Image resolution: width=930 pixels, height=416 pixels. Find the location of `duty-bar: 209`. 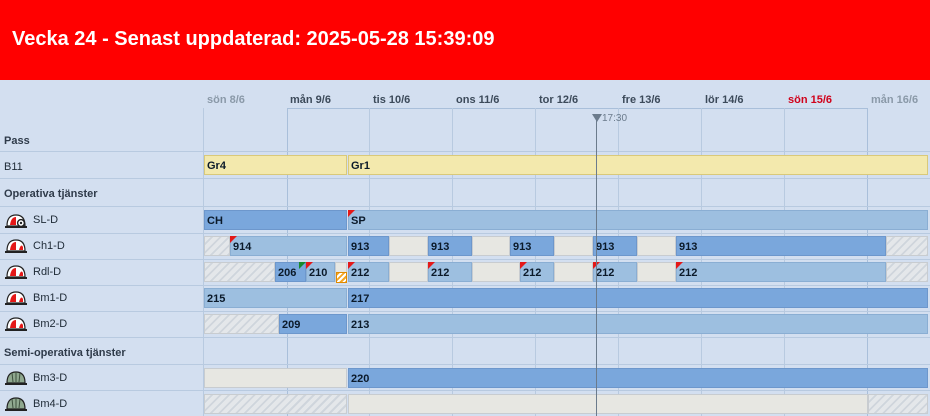

duty-bar: 209 is located at coordinates (313, 324).